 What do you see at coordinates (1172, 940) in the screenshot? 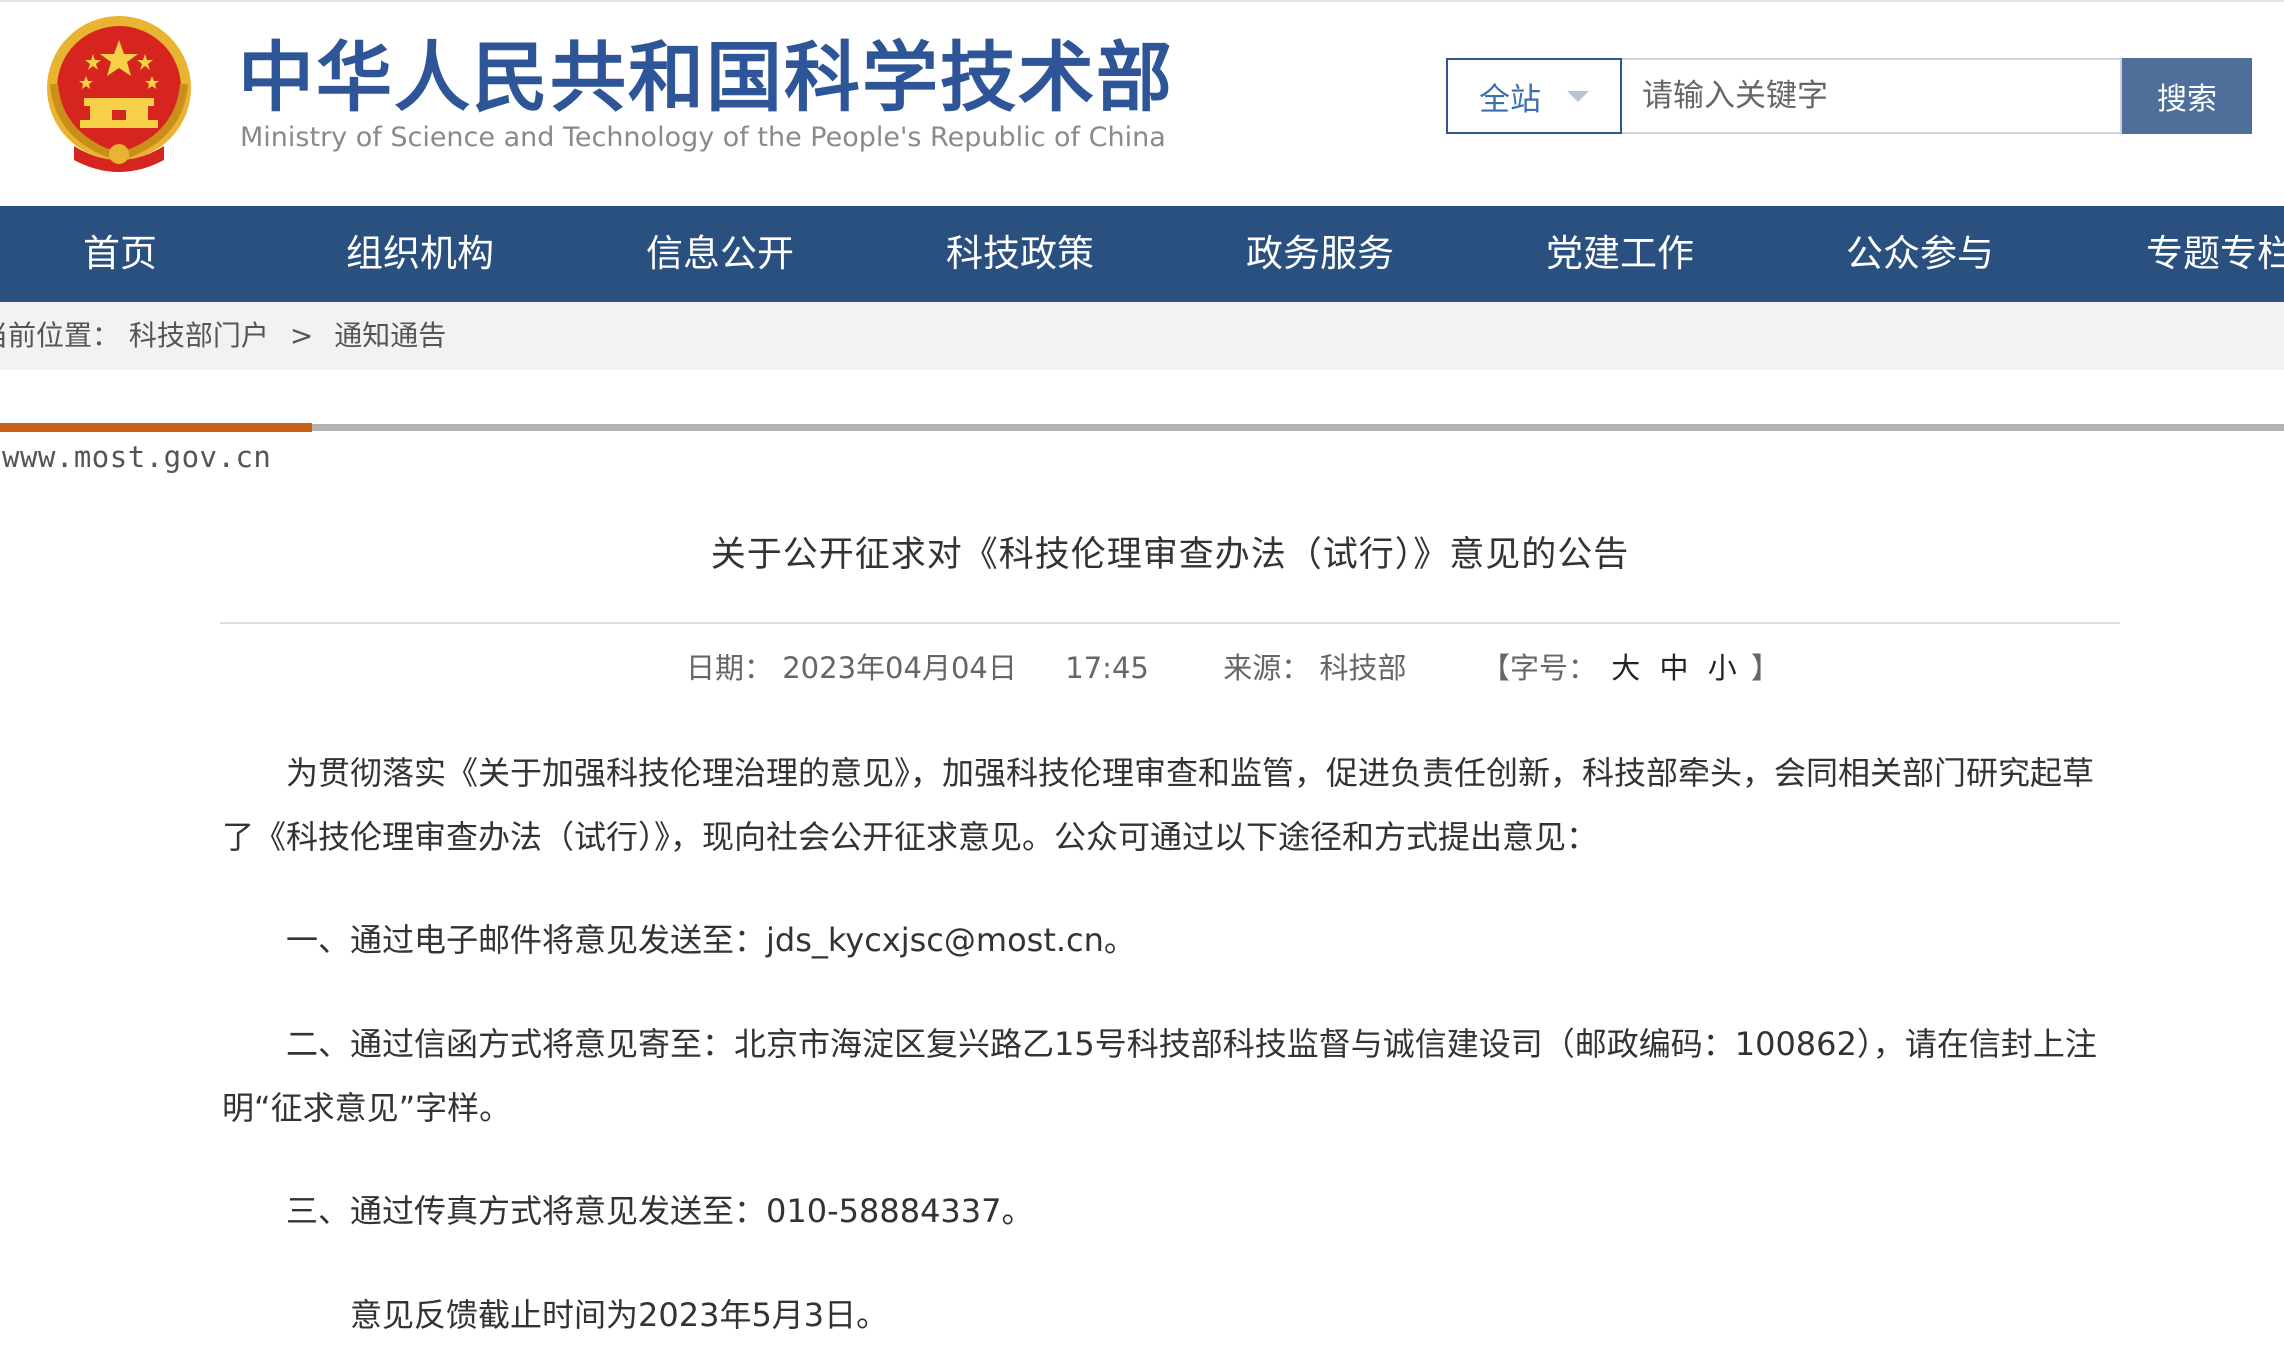
I see `article-paragraph-email: 一、通过电子邮件将意见发送至：jds_kycxjsc@most.cn。` at bounding box center [1172, 940].